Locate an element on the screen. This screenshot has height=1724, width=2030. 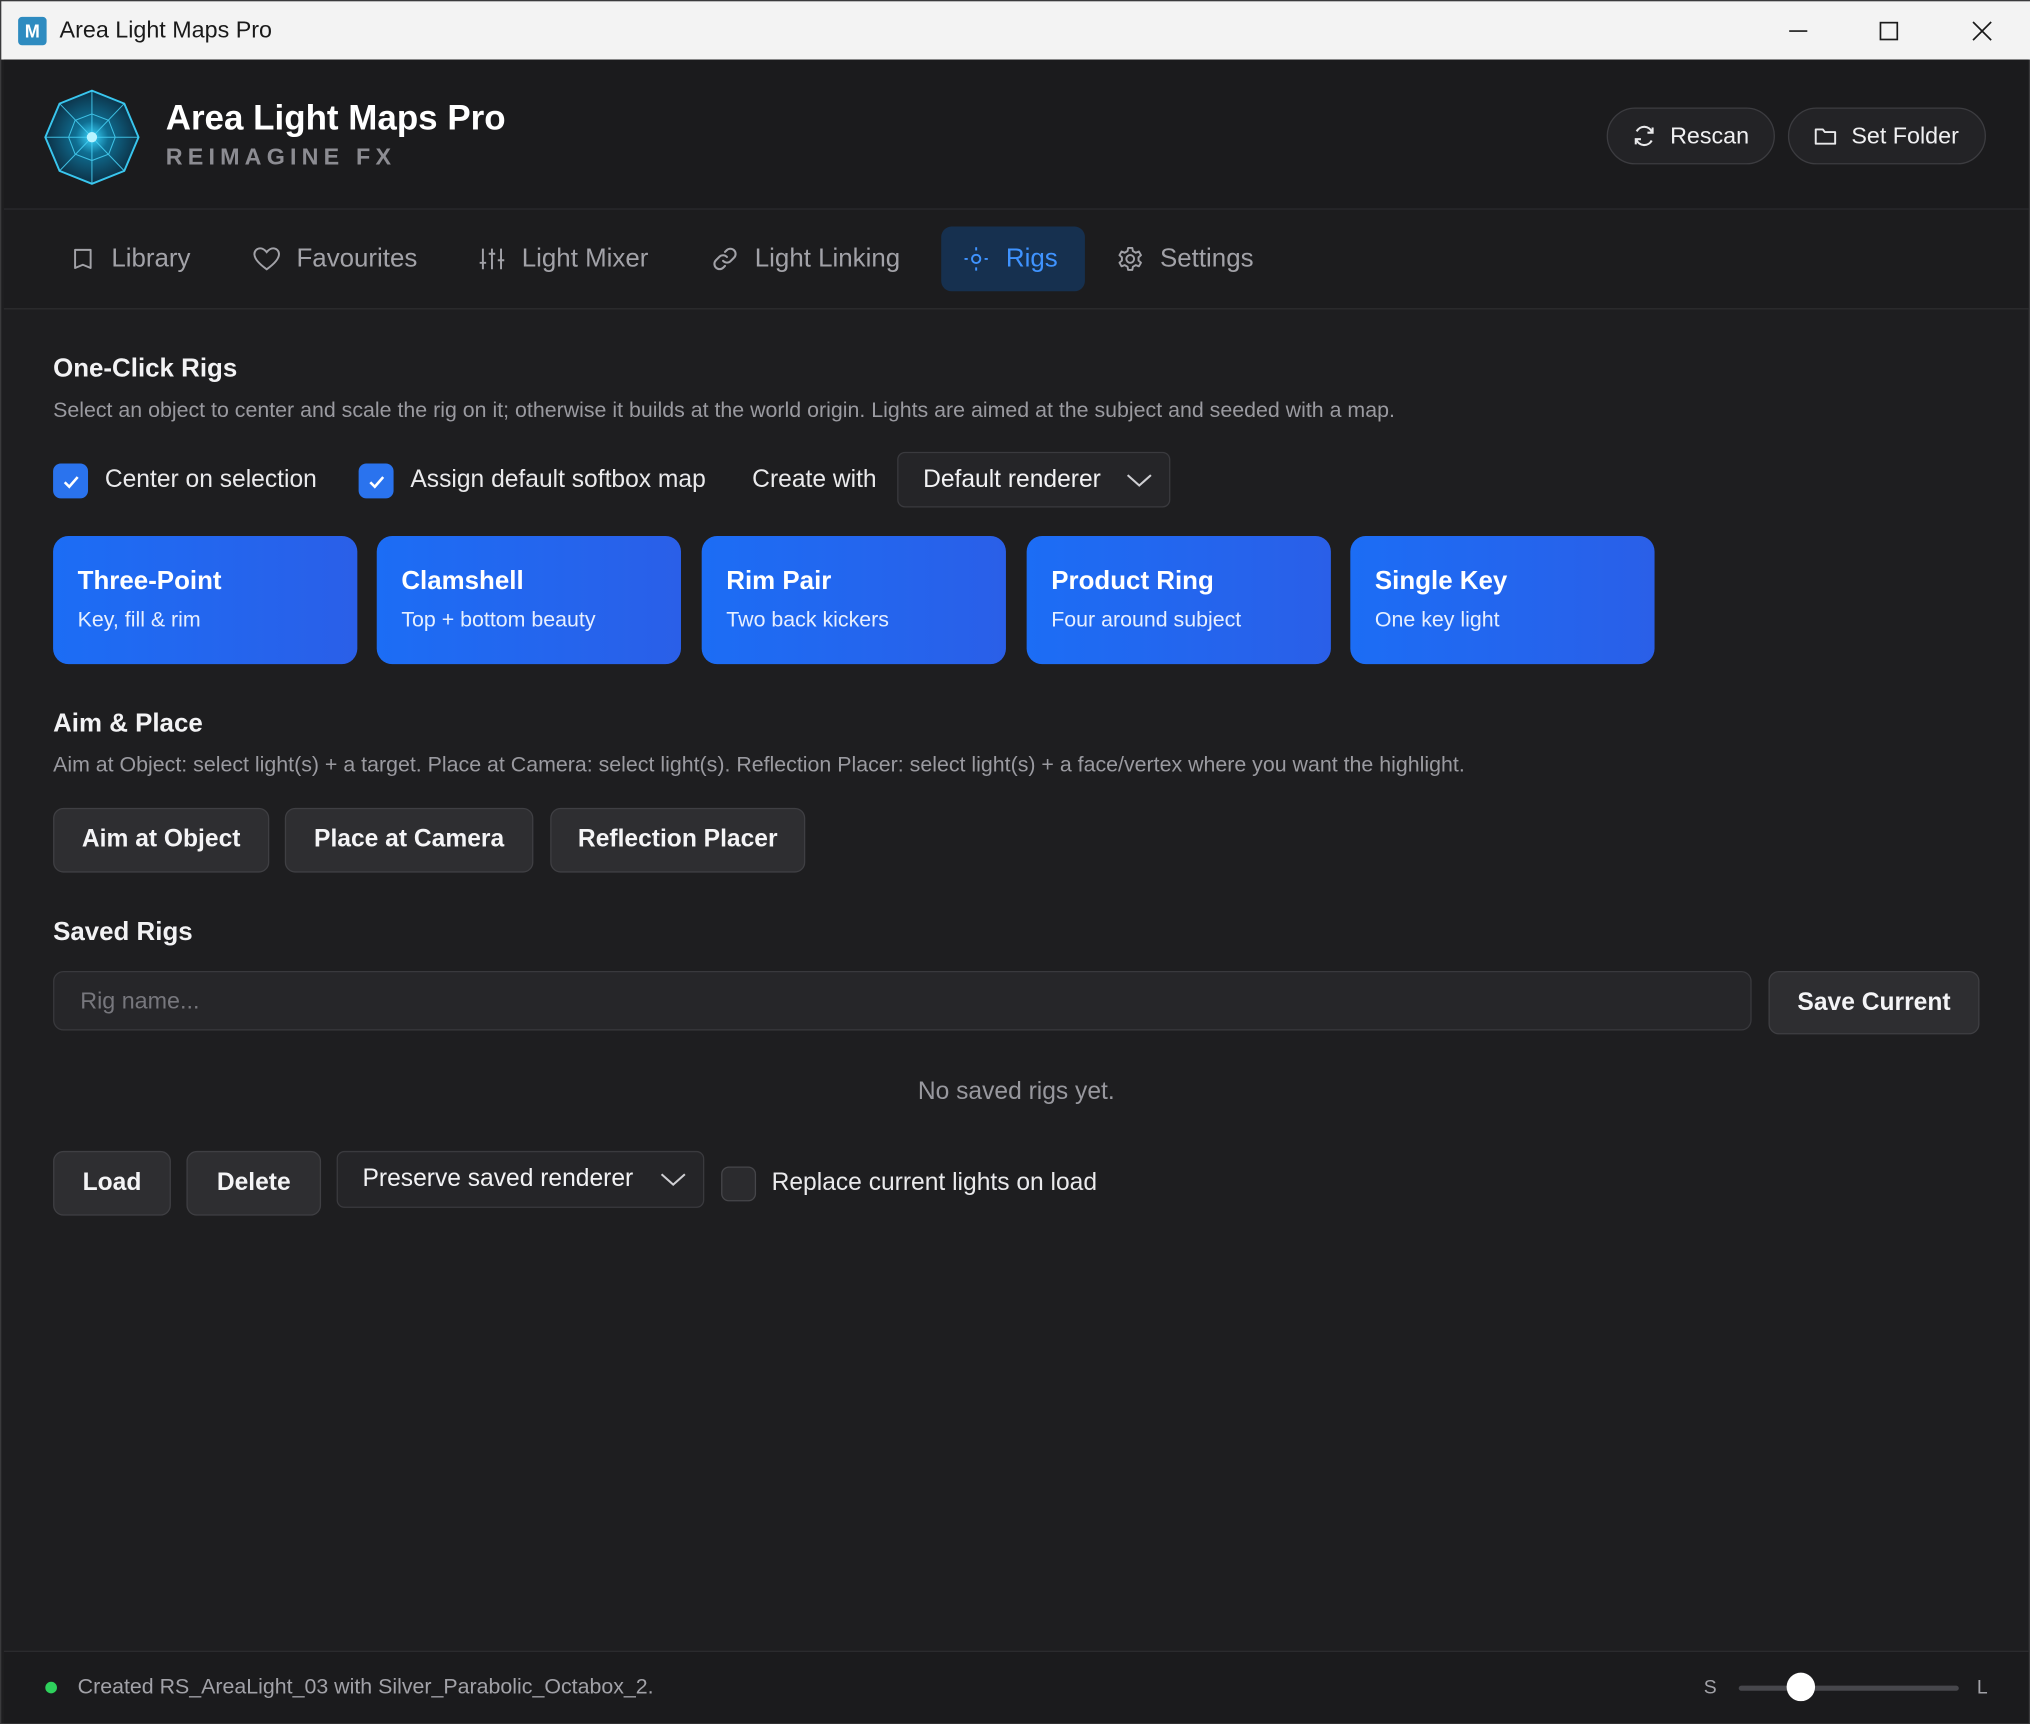
renderer-mode-dropdown: Preserve saved renderer is located at coordinates (520, 1179).